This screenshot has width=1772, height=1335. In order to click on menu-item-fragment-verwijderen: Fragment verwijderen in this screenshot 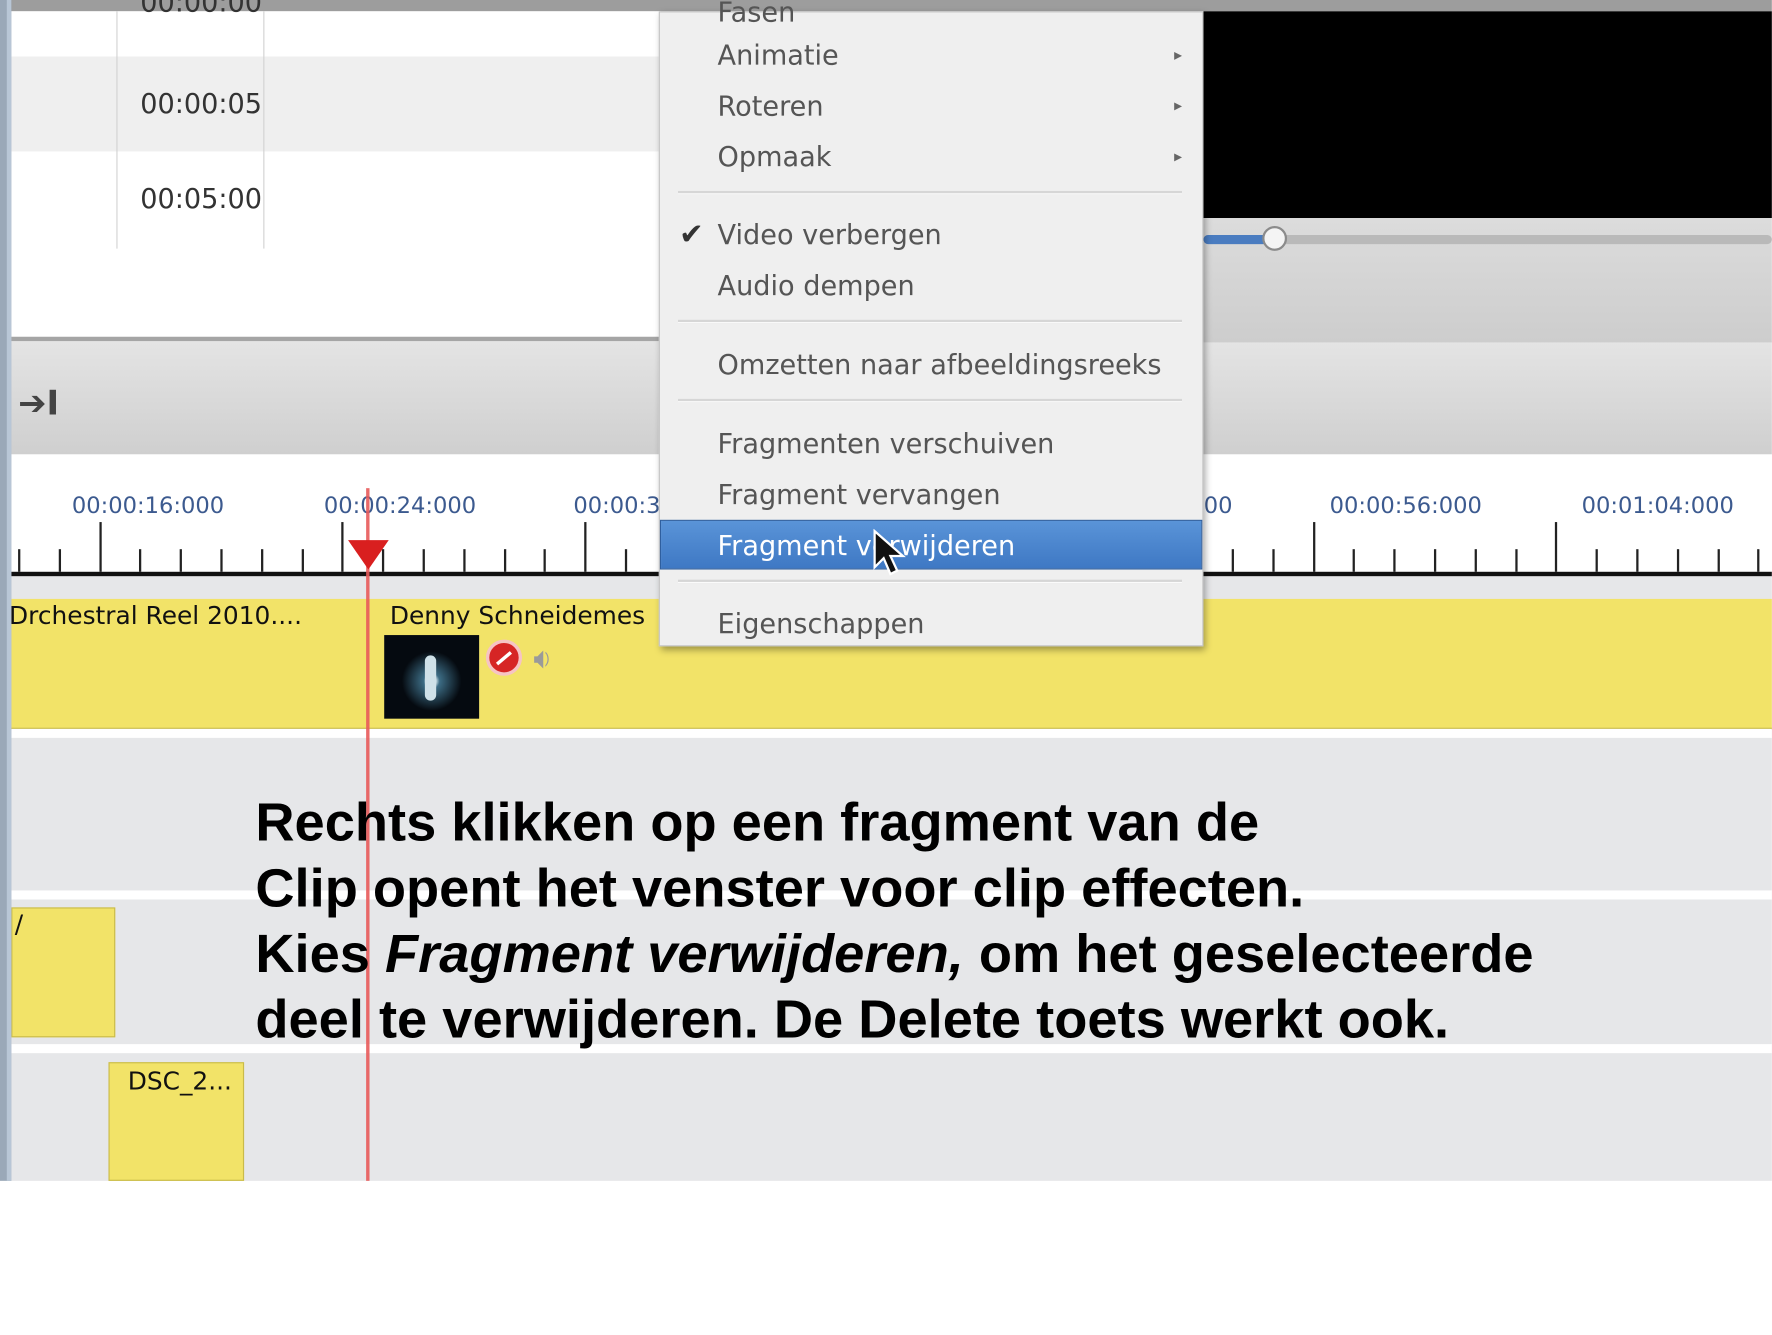, I will do `click(931, 544)`.